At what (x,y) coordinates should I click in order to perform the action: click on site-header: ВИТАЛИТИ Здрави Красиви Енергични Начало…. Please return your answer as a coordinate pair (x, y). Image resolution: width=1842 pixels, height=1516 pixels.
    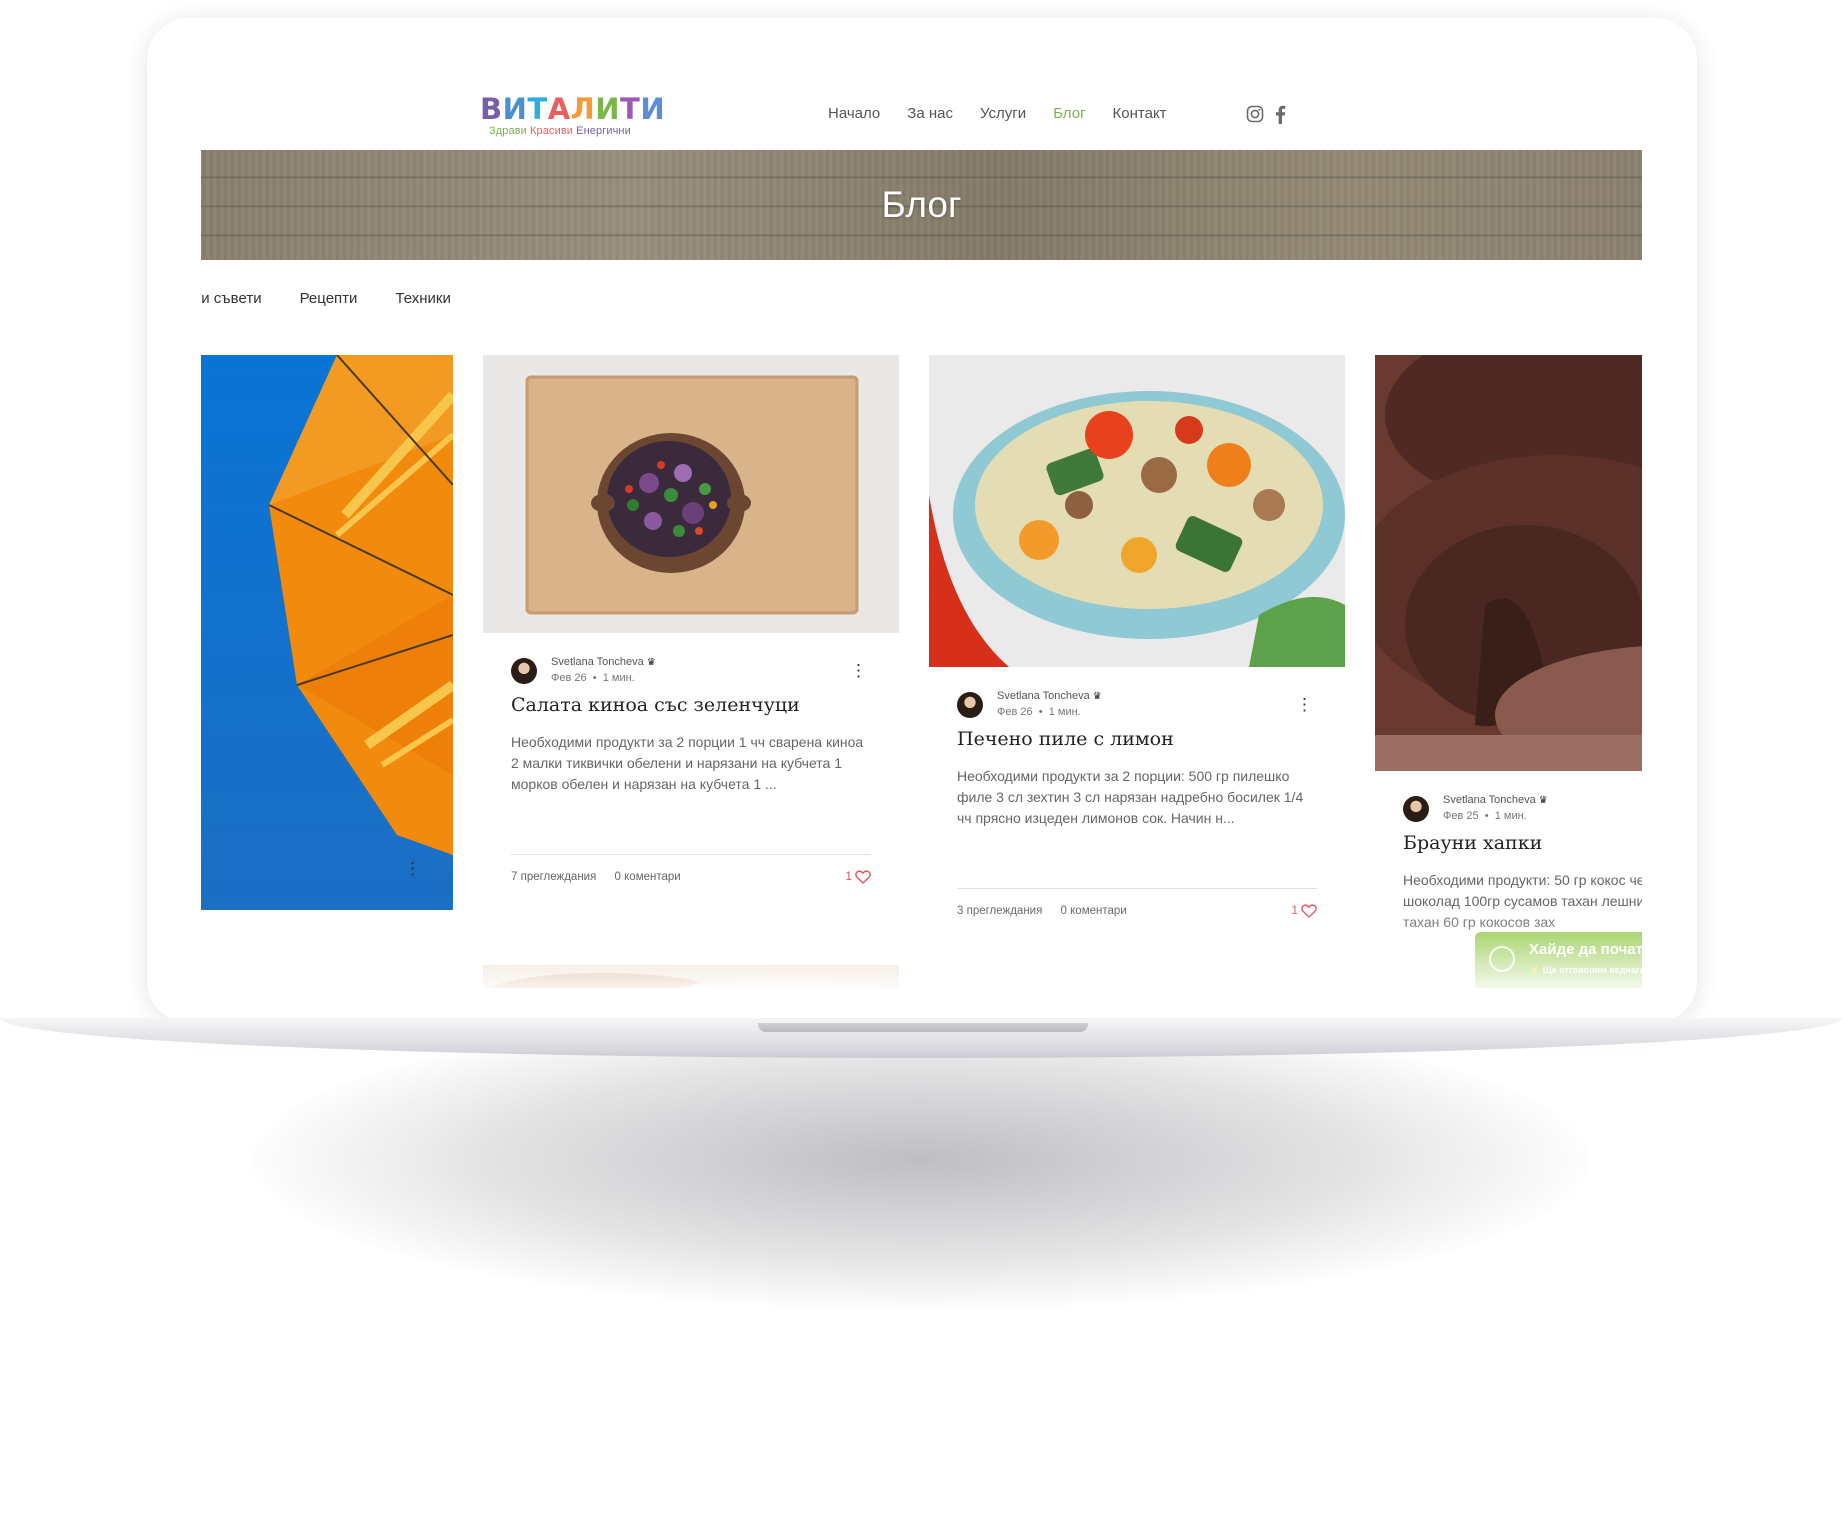
    Looking at the image, I should click on (921, 104).